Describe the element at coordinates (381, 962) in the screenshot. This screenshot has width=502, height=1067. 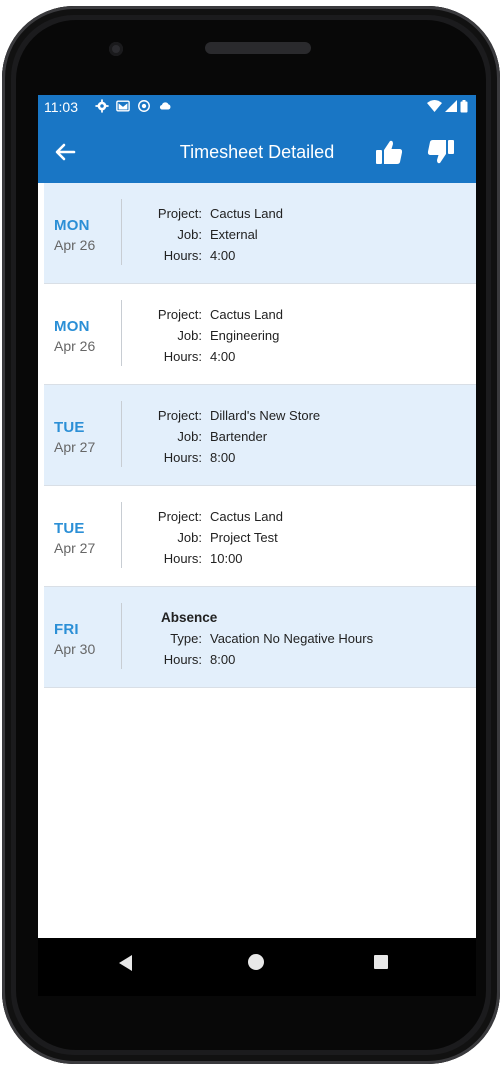
I see `nav-recents-icon` at that location.